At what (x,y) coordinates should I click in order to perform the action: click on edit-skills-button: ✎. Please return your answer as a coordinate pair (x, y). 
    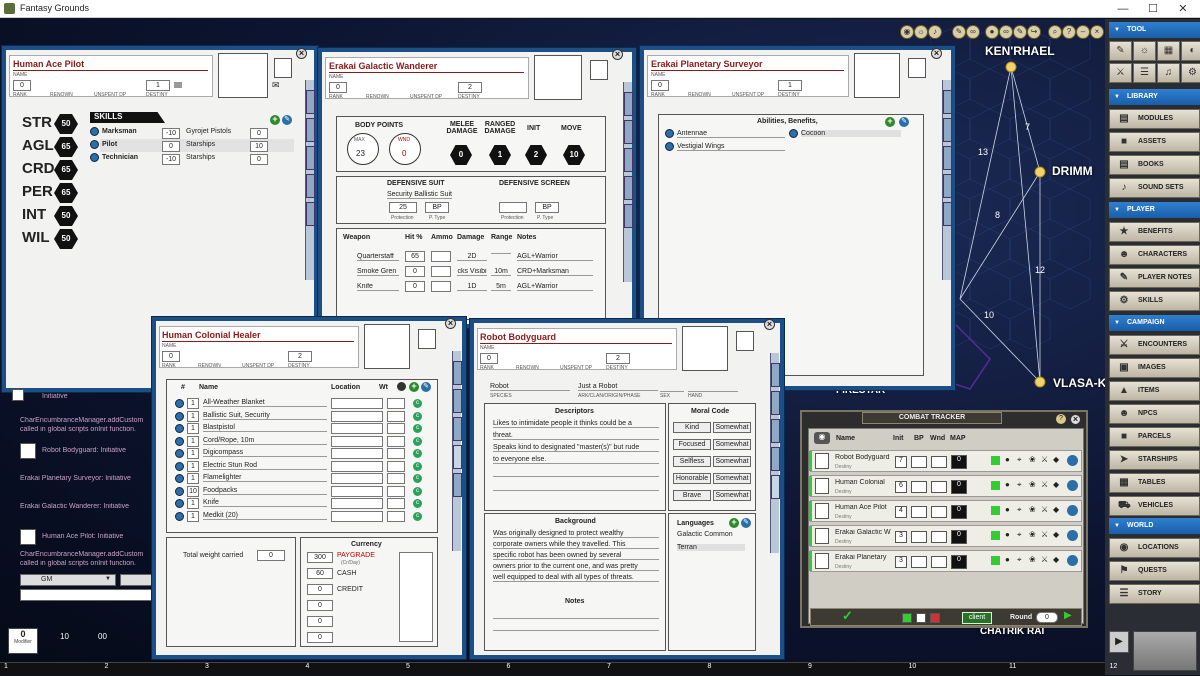
    Looking at the image, I should click on (287, 120).